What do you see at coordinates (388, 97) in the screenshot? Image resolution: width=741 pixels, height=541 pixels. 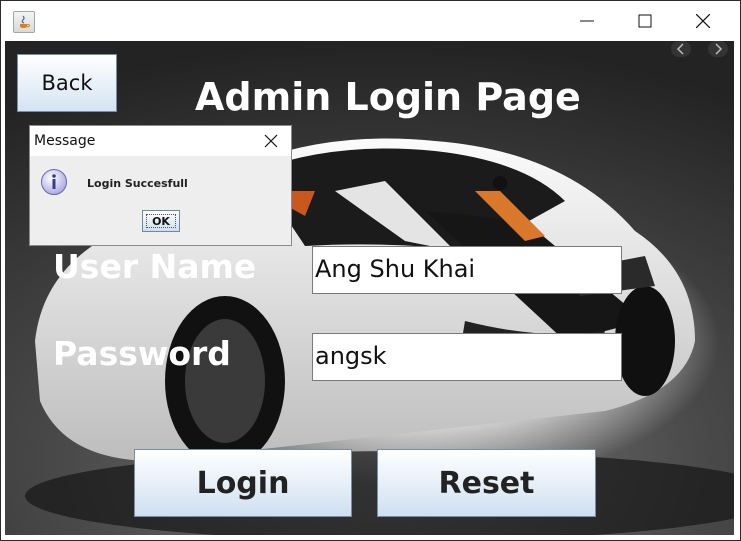 I see `page-title: Admin Login Page` at bounding box center [388, 97].